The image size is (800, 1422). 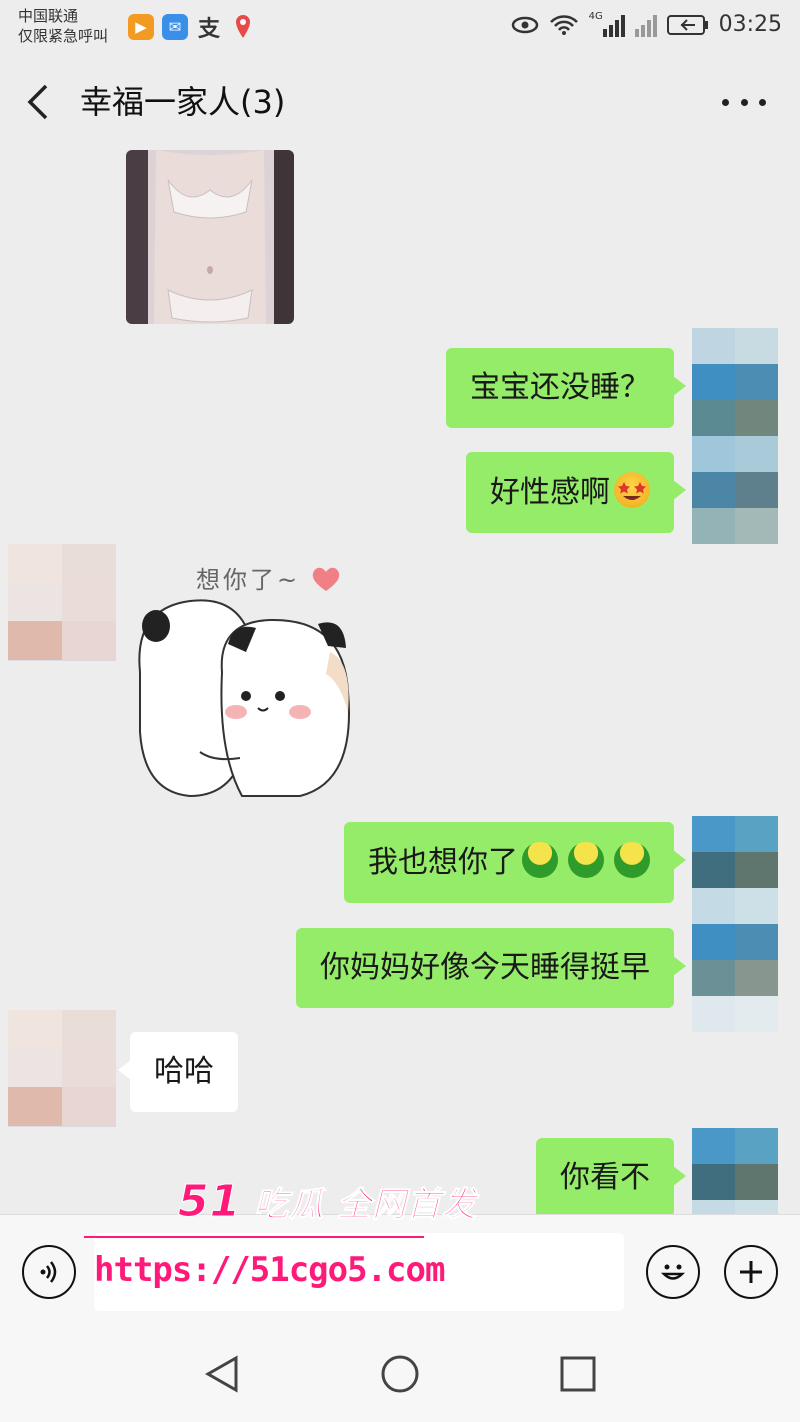 I want to click on message-text: 好性感啊, so click(x=550, y=492).